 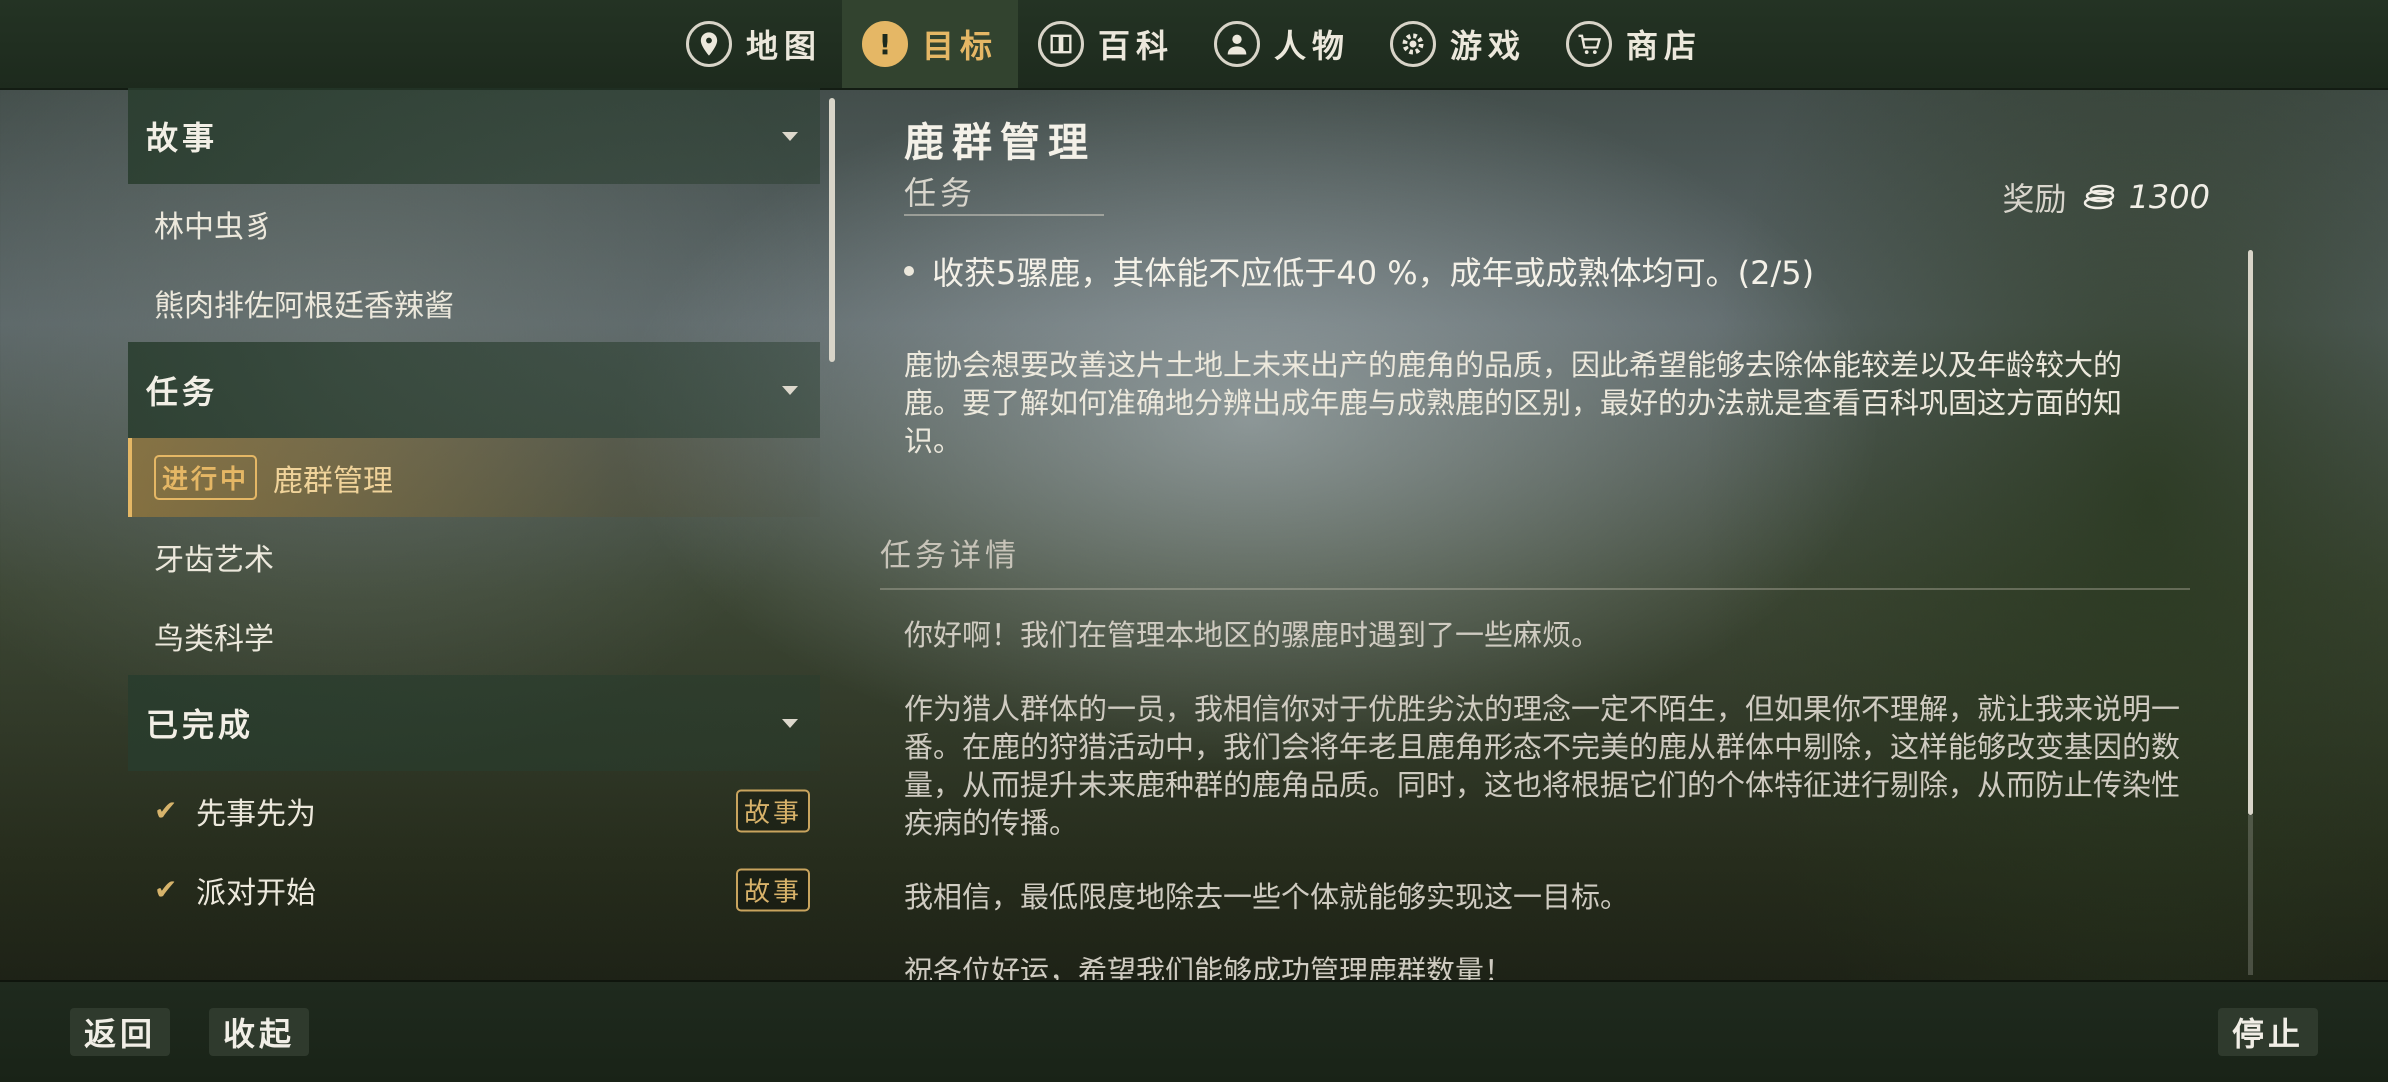 What do you see at coordinates (2034, 199) in the screenshot?
I see `reward-label: 奖励` at bounding box center [2034, 199].